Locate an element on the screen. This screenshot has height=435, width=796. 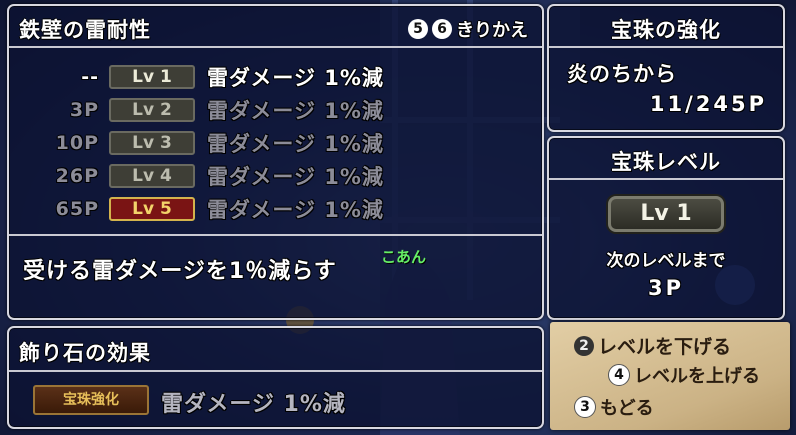
ornament-title: 飾り石の効果 is located at coordinates (85, 353).